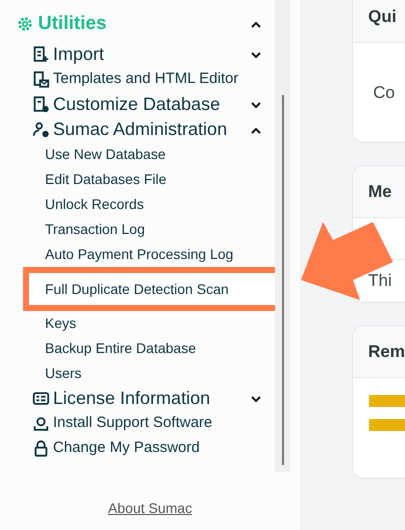 Image resolution: width=405 pixels, height=530 pixels. Describe the element at coordinates (41, 398) in the screenshot. I see `id-card-icon` at that location.